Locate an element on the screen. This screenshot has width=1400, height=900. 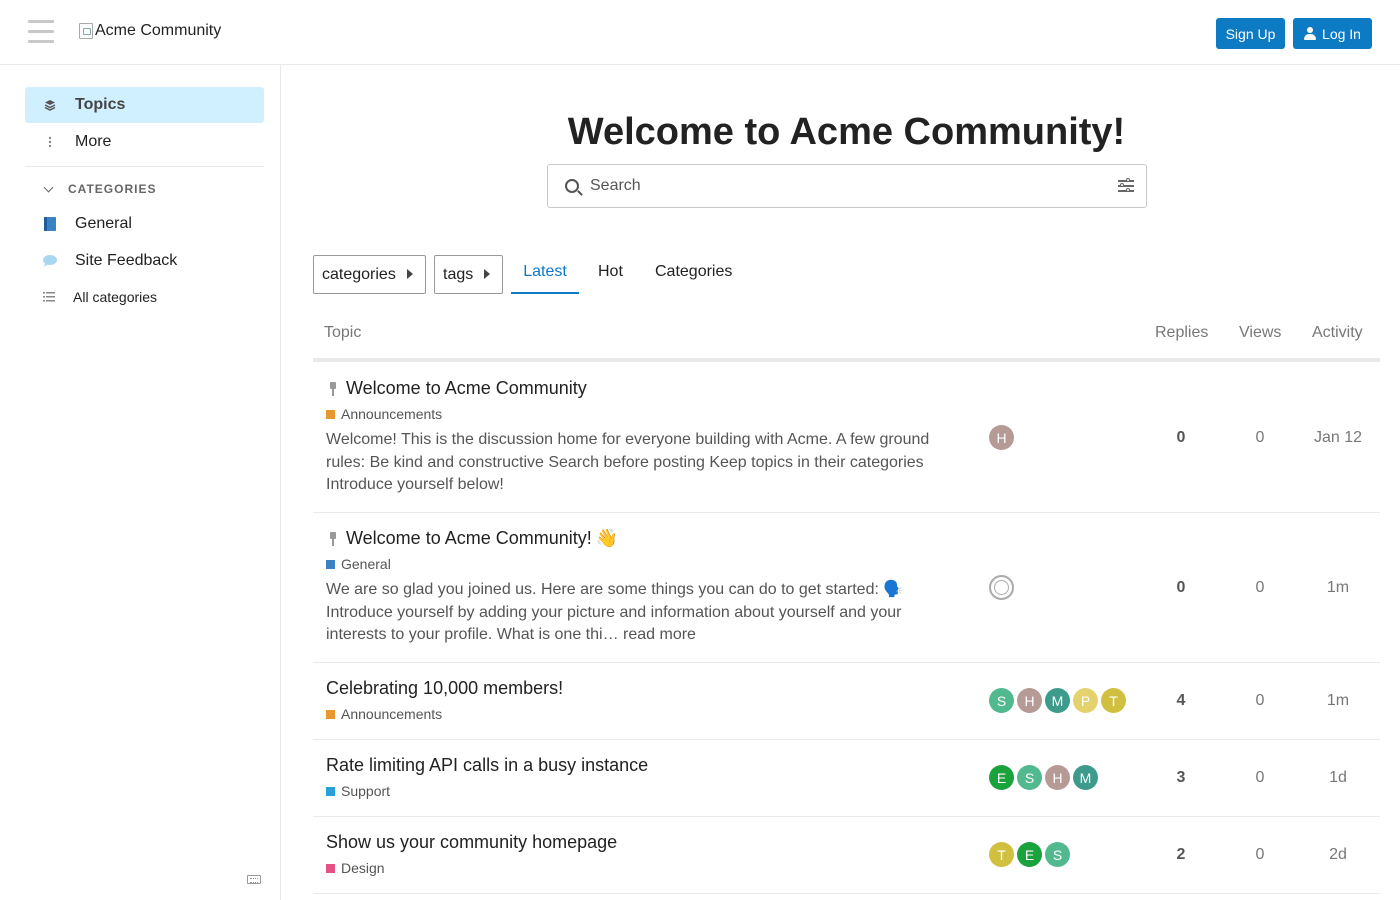
search-bar is located at coordinates (847, 186).